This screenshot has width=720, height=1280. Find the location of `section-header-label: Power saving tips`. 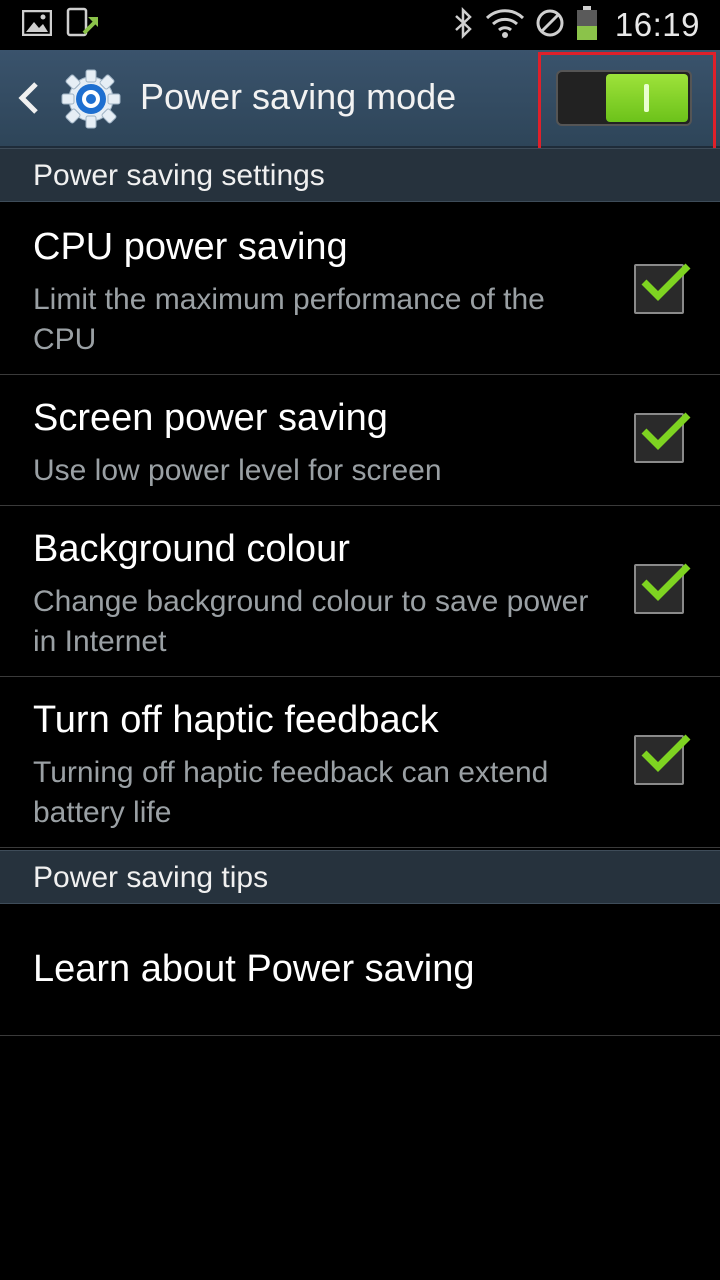

section-header-label: Power saving tips is located at coordinates (151, 877).